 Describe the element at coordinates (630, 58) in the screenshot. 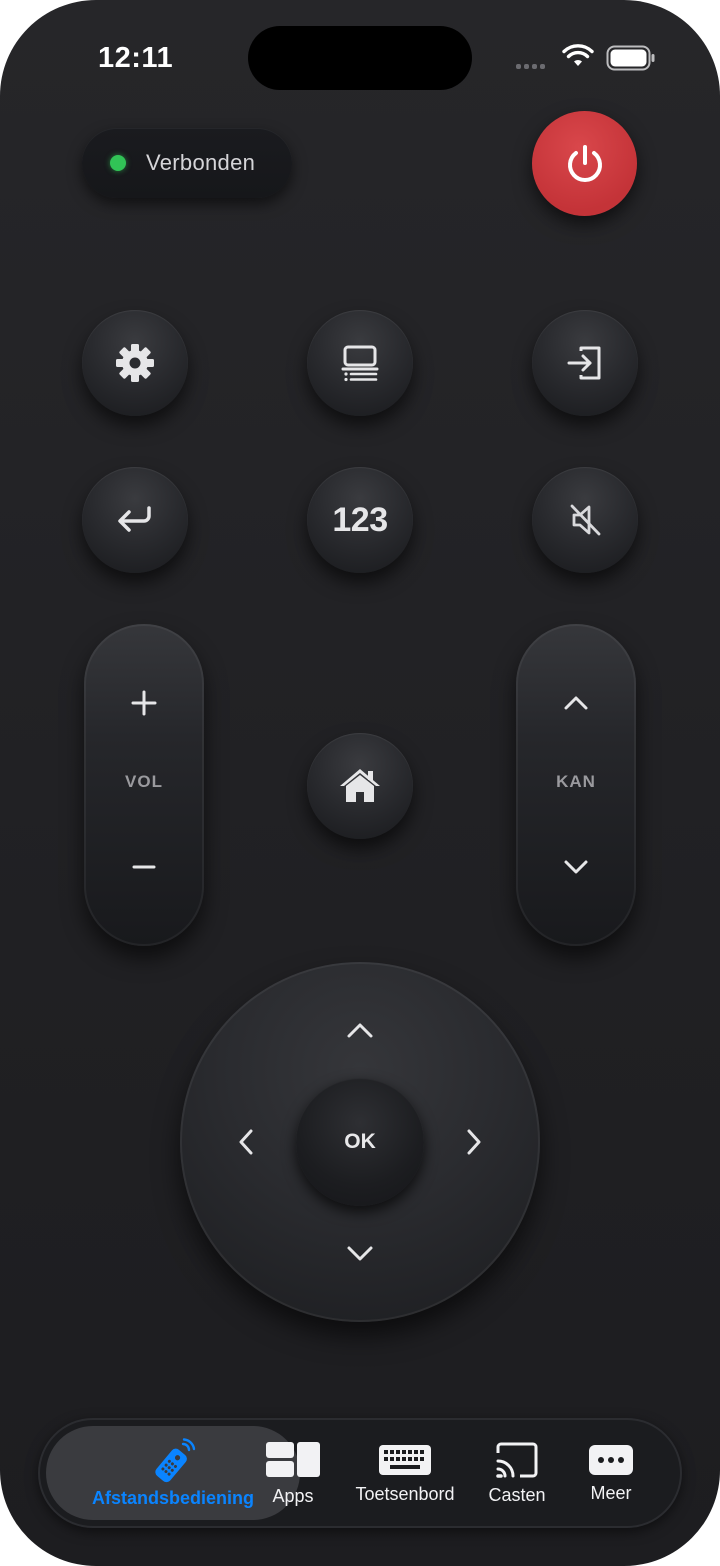

I see `battery-icon` at that location.